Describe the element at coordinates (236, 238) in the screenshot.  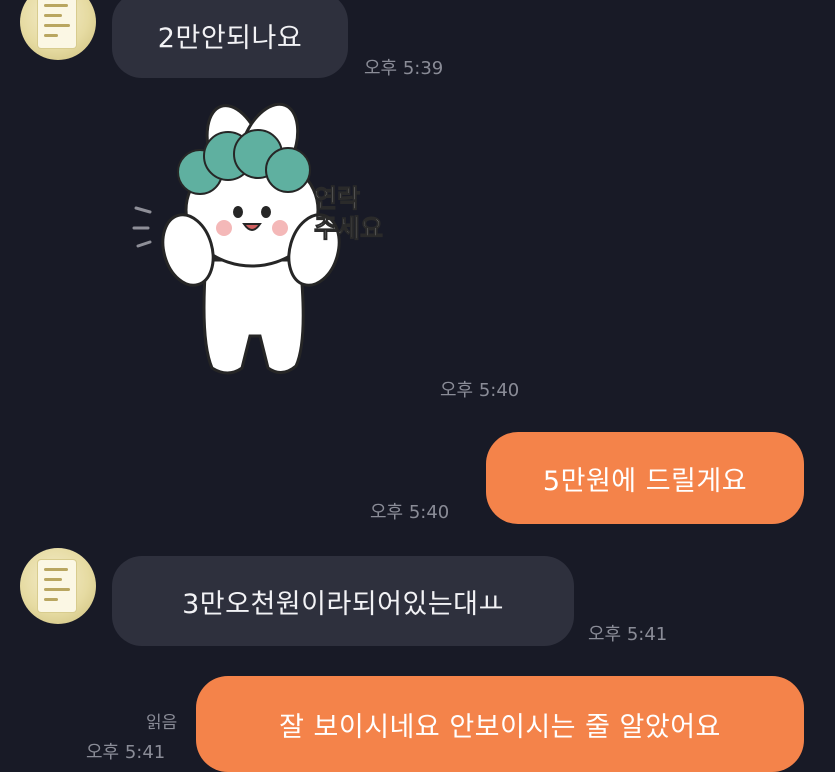
I see `rabbit-sticker-icon` at that location.